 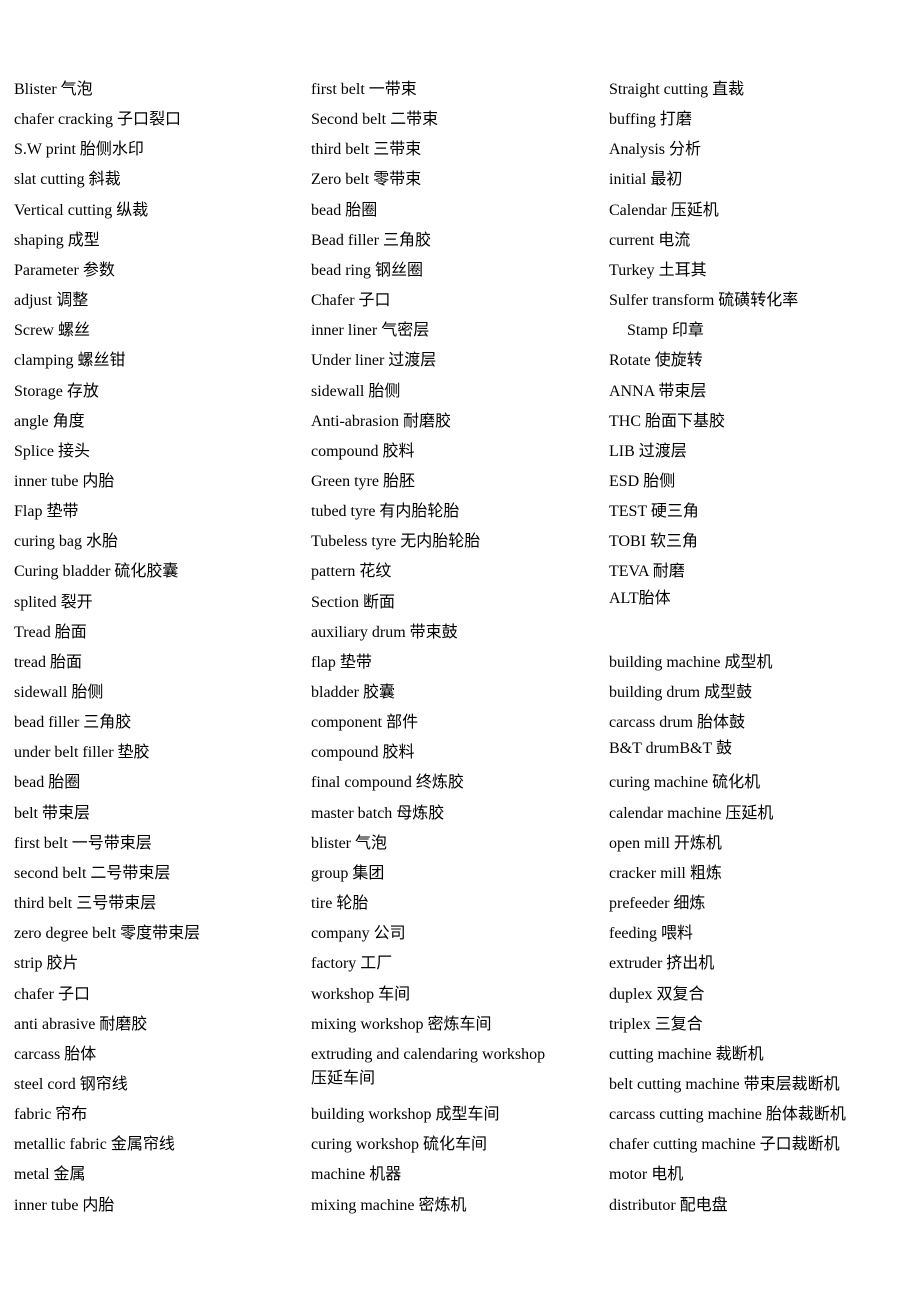 I want to click on glossary-term: Screw 螺丝, so click(x=52, y=331).